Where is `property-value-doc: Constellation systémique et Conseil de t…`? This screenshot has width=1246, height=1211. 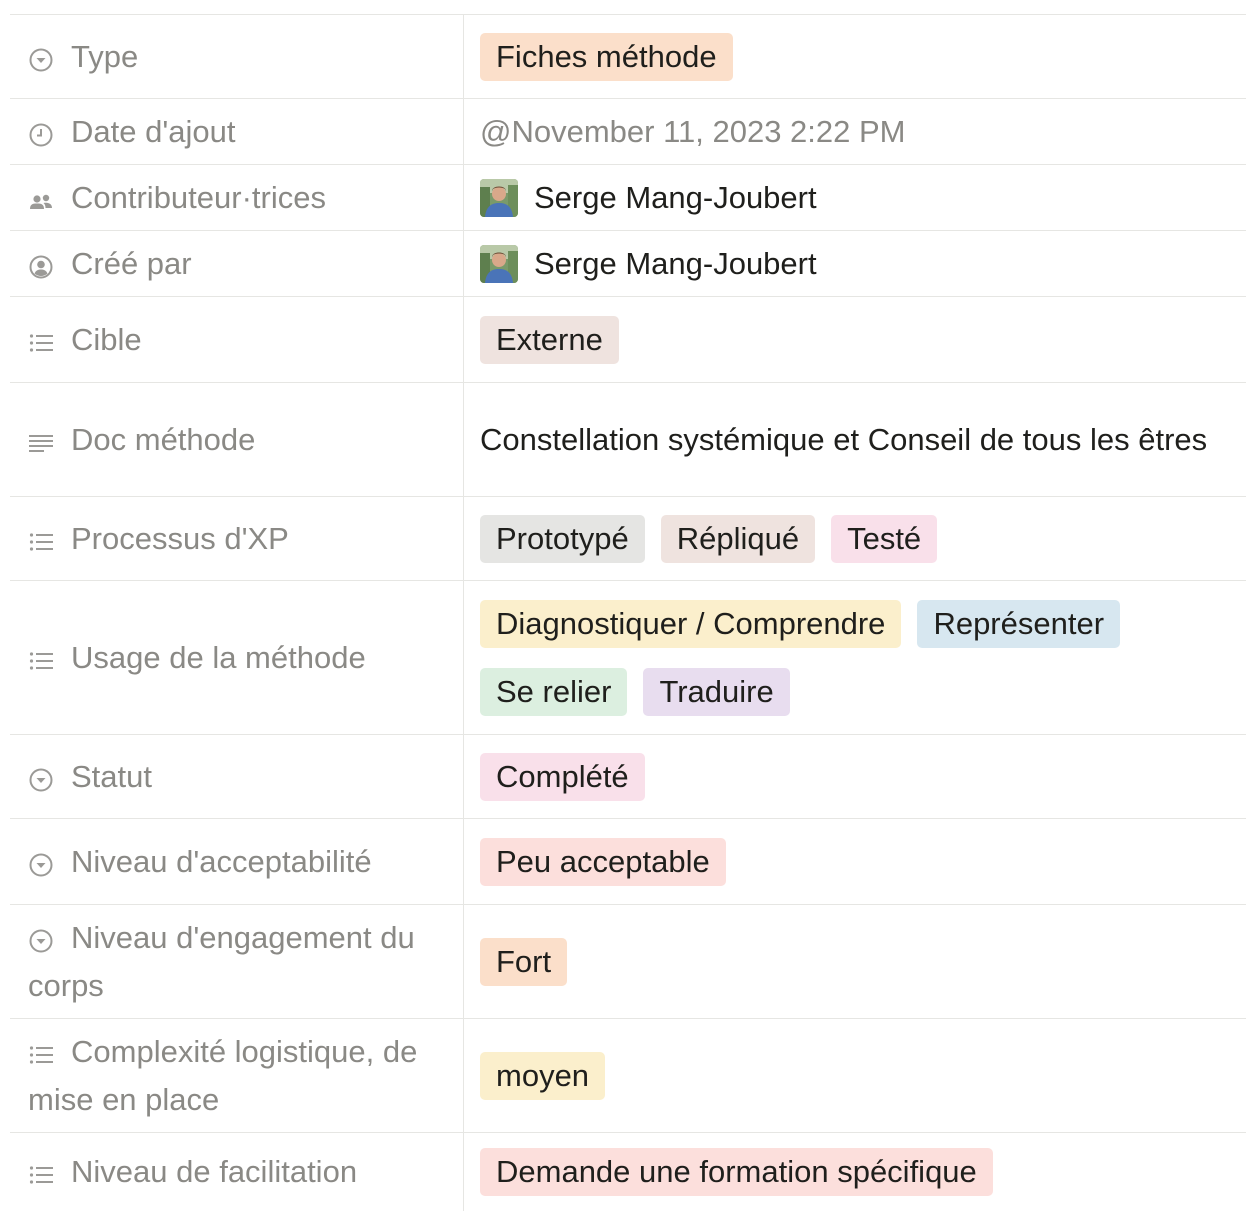
property-value-doc: Constellation systémique et Conseil de t… is located at coordinates (855, 439).